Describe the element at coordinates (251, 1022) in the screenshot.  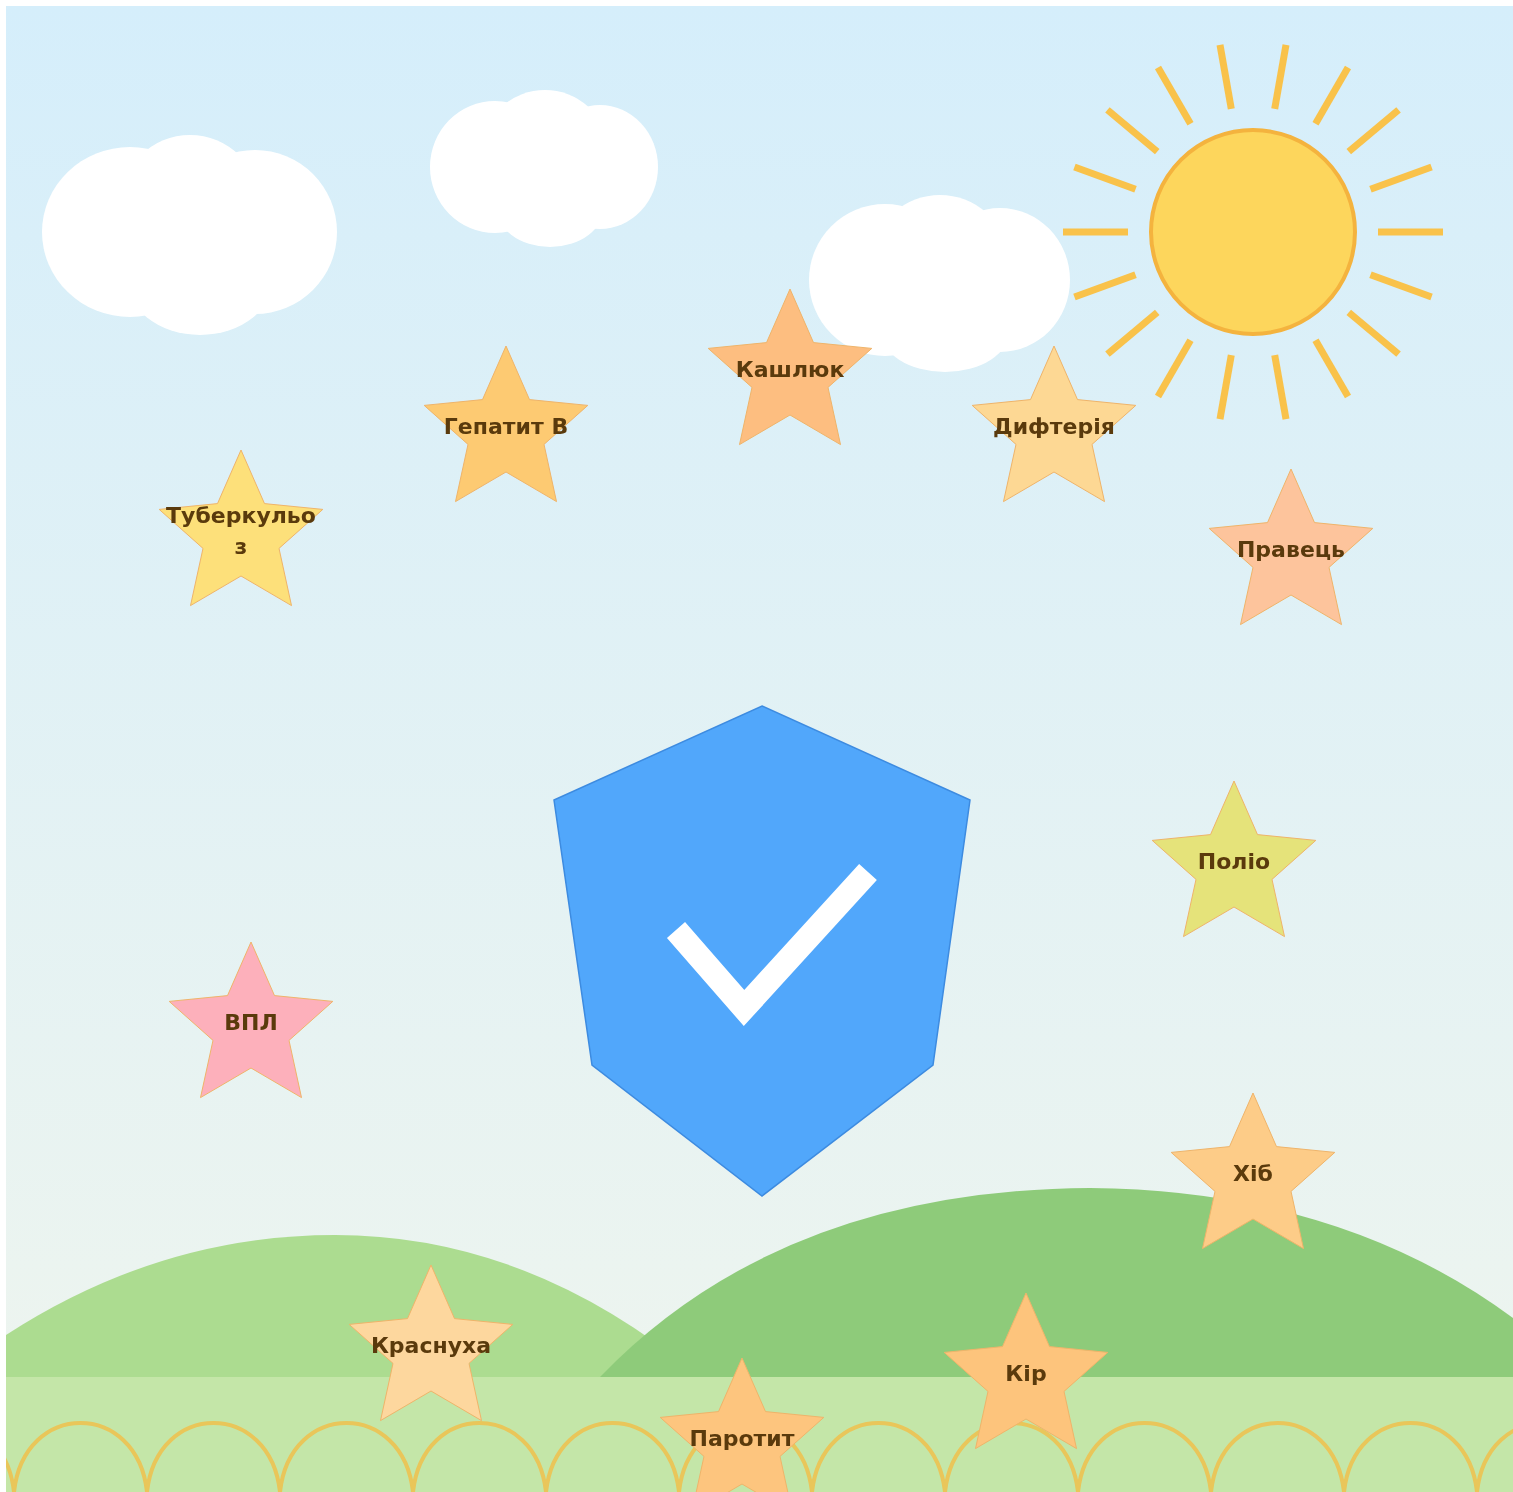
I see `star-label: ВПЛ` at that location.